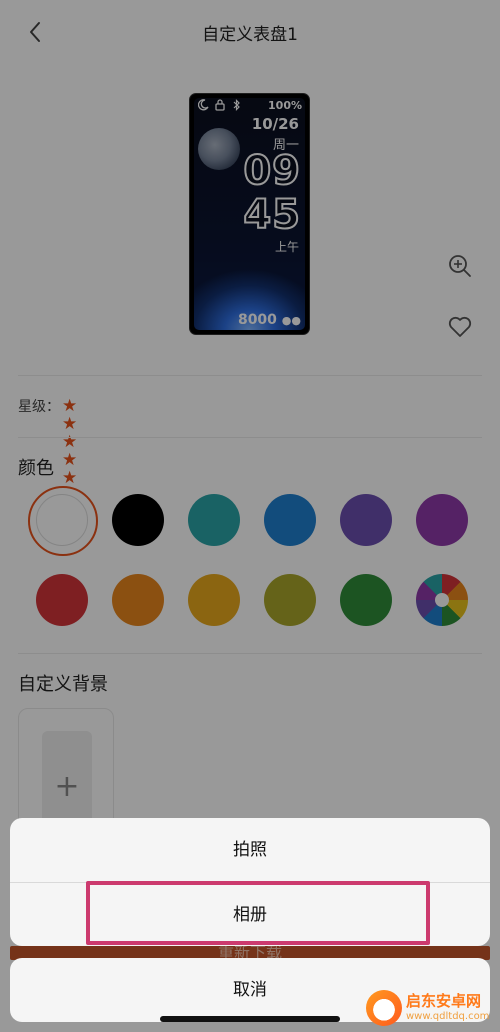 The image size is (500, 1032). Describe the element at coordinates (250, 850) in the screenshot. I see `take-photo-option: 拍照` at that location.